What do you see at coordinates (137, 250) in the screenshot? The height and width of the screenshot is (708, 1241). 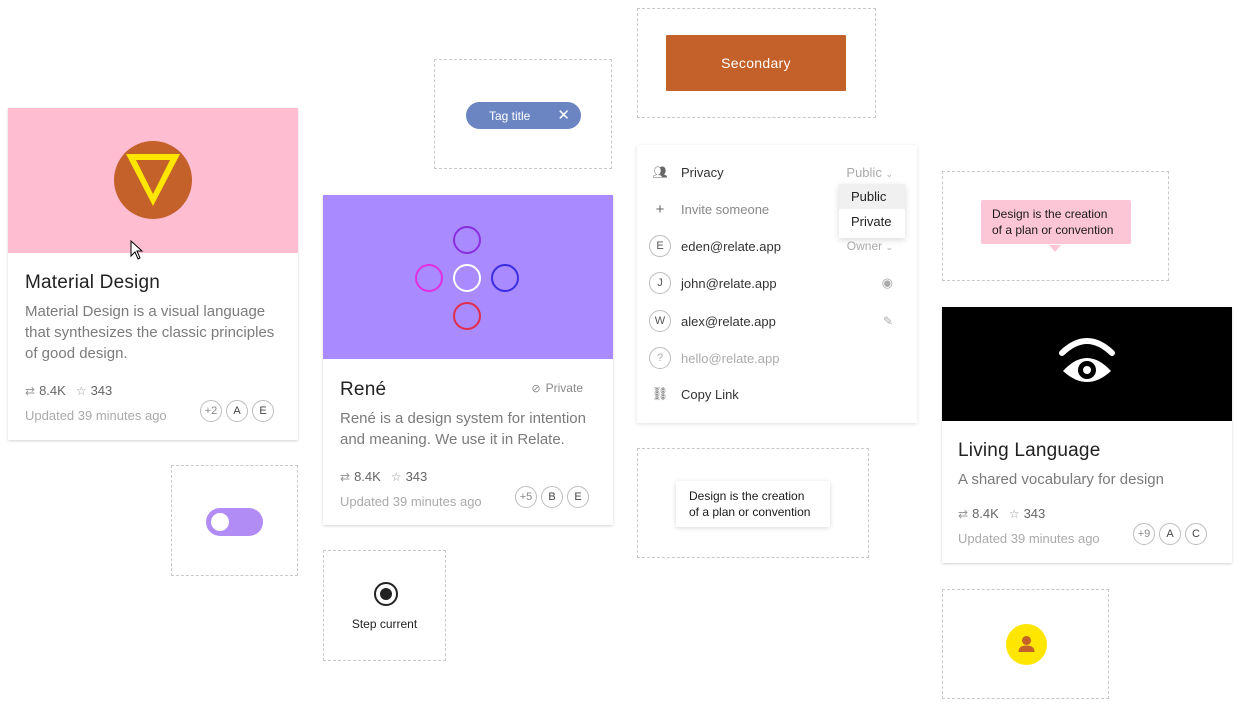 I see `mouse-cursor-icon` at bounding box center [137, 250].